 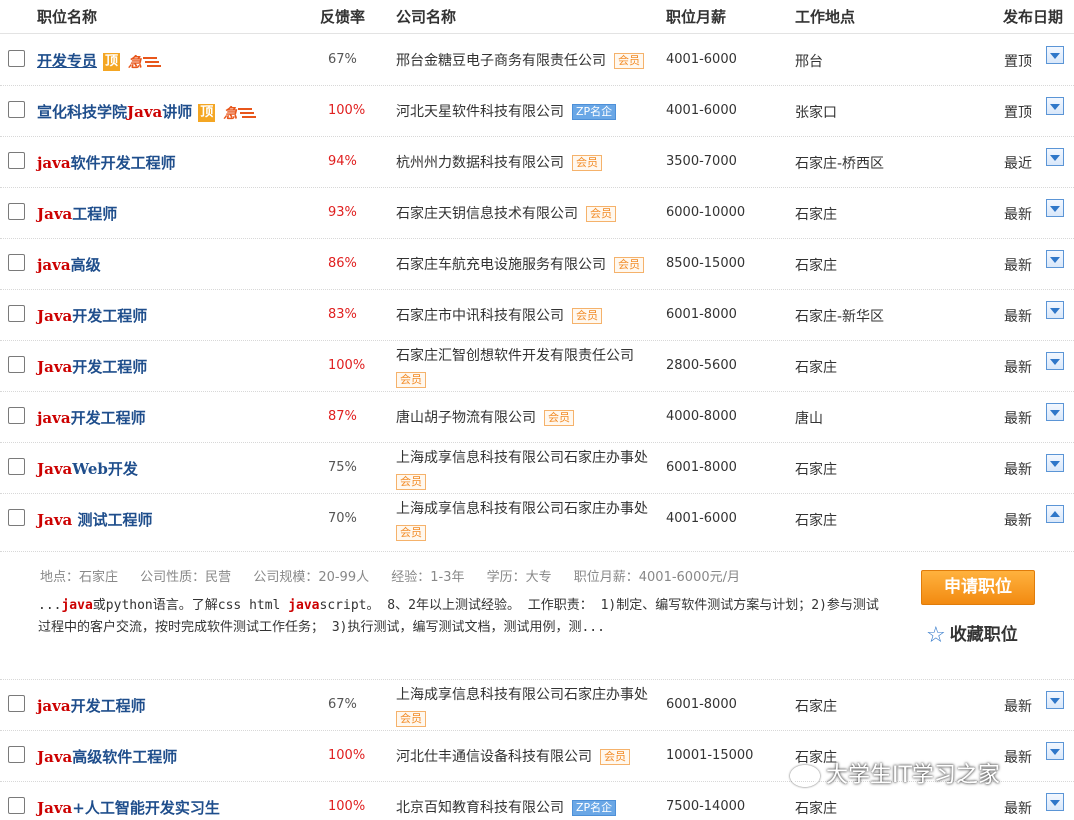 I want to click on salary: 8500-15000, so click(x=706, y=263).